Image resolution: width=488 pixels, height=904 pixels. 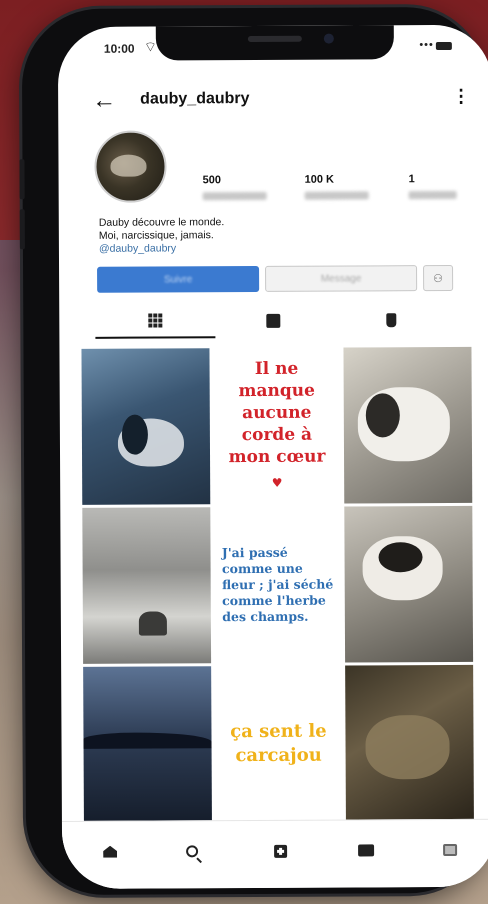 What do you see at coordinates (432, 195) in the screenshot?
I see `stat-following-label-blurred` at bounding box center [432, 195].